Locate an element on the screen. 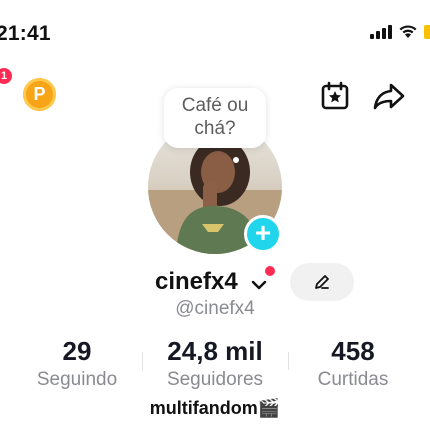 The width and height of the screenshot is (430, 430). edit-profile-button is located at coordinates (322, 282).